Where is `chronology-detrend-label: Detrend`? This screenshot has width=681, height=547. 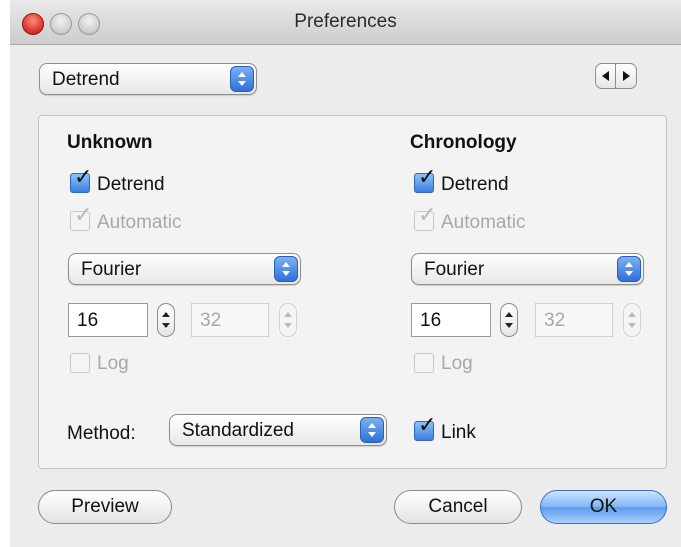
chronology-detrend-label: Detrend is located at coordinates (475, 184).